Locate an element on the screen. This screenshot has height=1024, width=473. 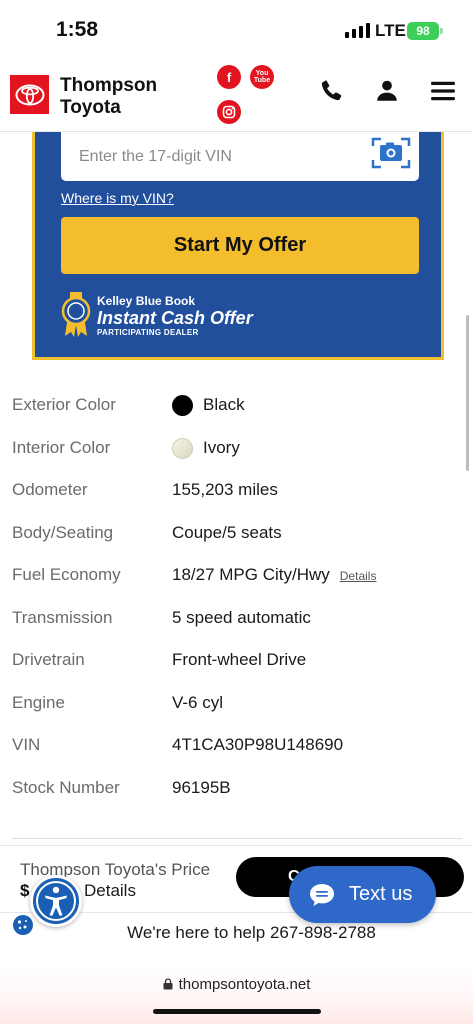
section-divider is located at coordinates (237, 838).